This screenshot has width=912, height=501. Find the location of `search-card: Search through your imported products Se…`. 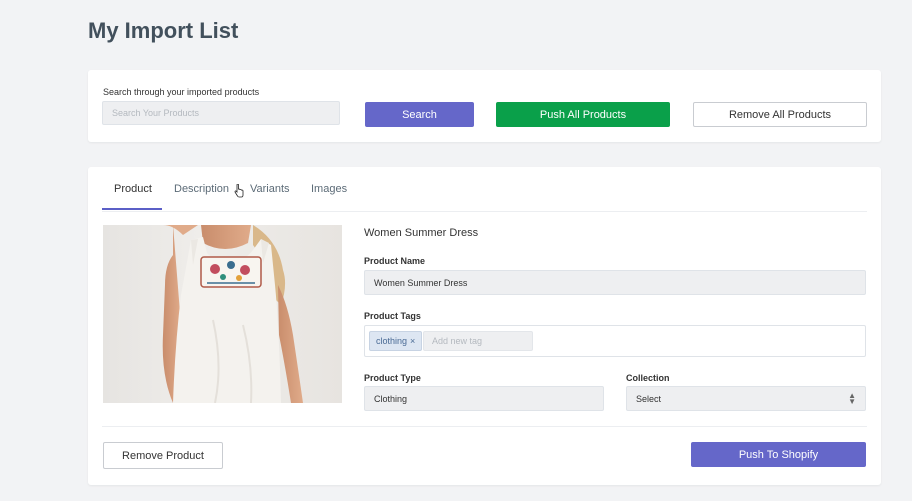

search-card: Search through your imported products Se… is located at coordinates (484, 106).